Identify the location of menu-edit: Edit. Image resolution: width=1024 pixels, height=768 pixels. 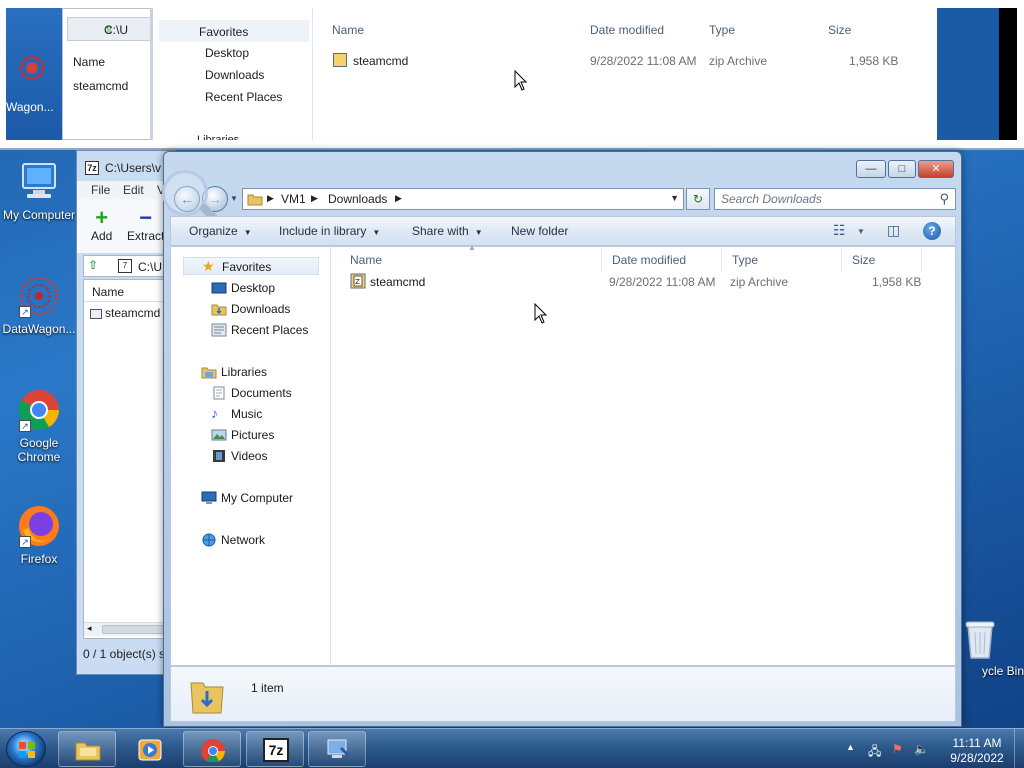
(133, 190).